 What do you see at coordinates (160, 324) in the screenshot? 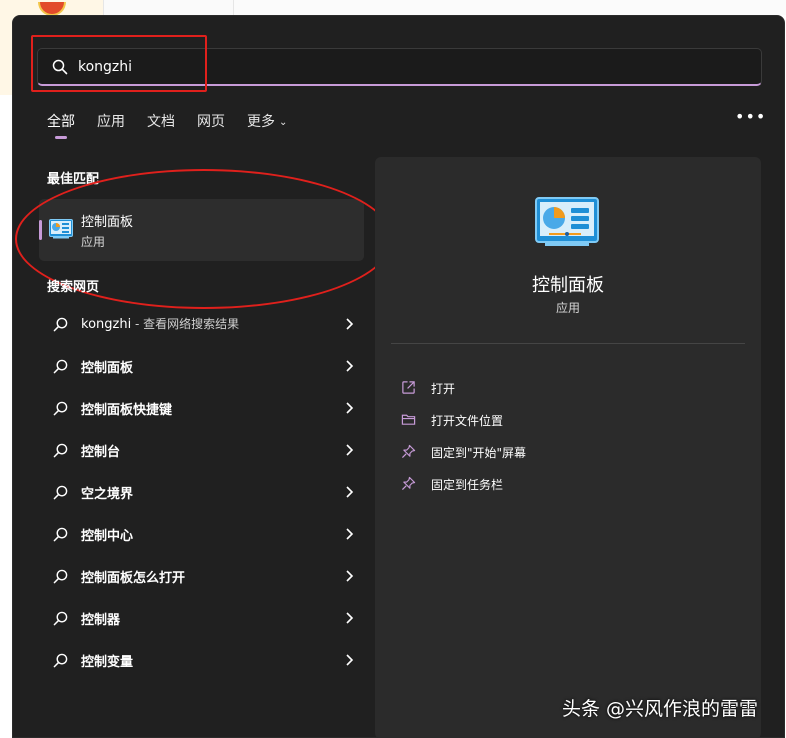
I see `web-result-label: kongzhi - 查看网络搜索结果` at bounding box center [160, 324].